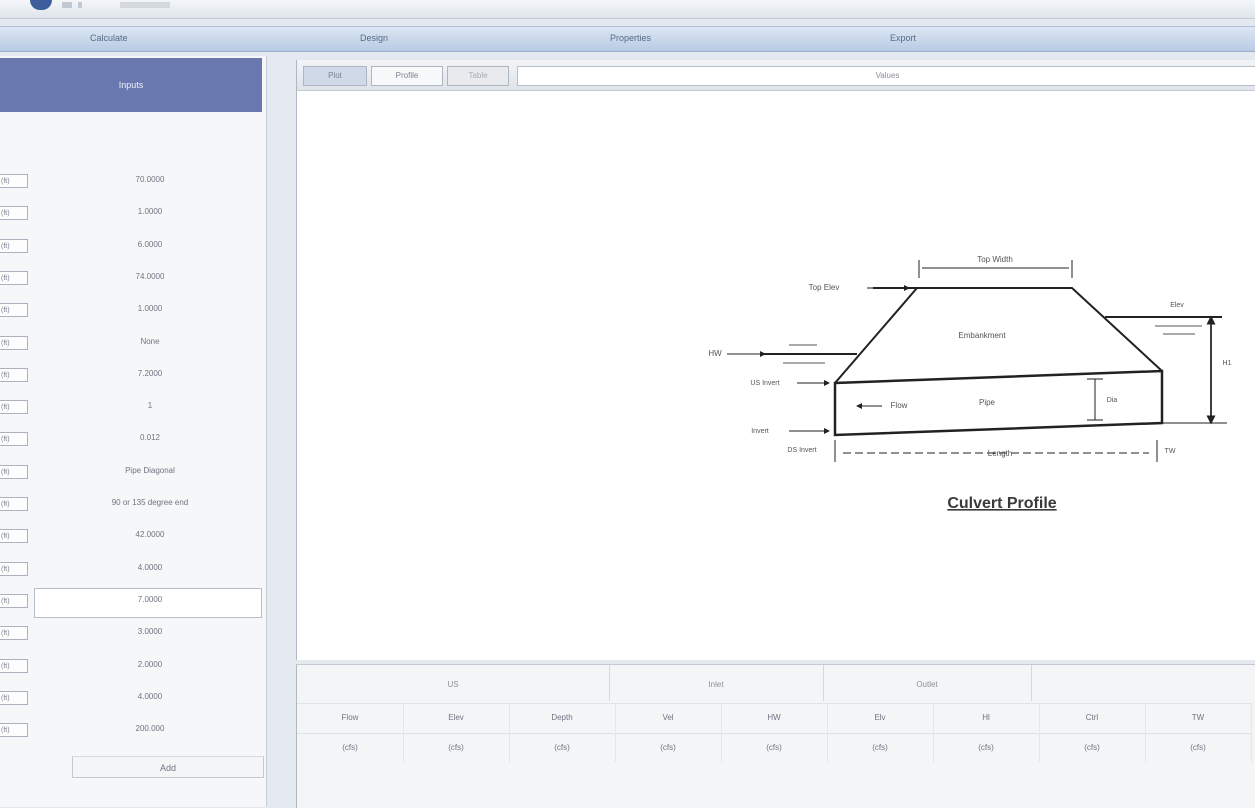 This screenshot has height=808, width=1255. I want to click on table-column-header: Hl, so click(986, 717).